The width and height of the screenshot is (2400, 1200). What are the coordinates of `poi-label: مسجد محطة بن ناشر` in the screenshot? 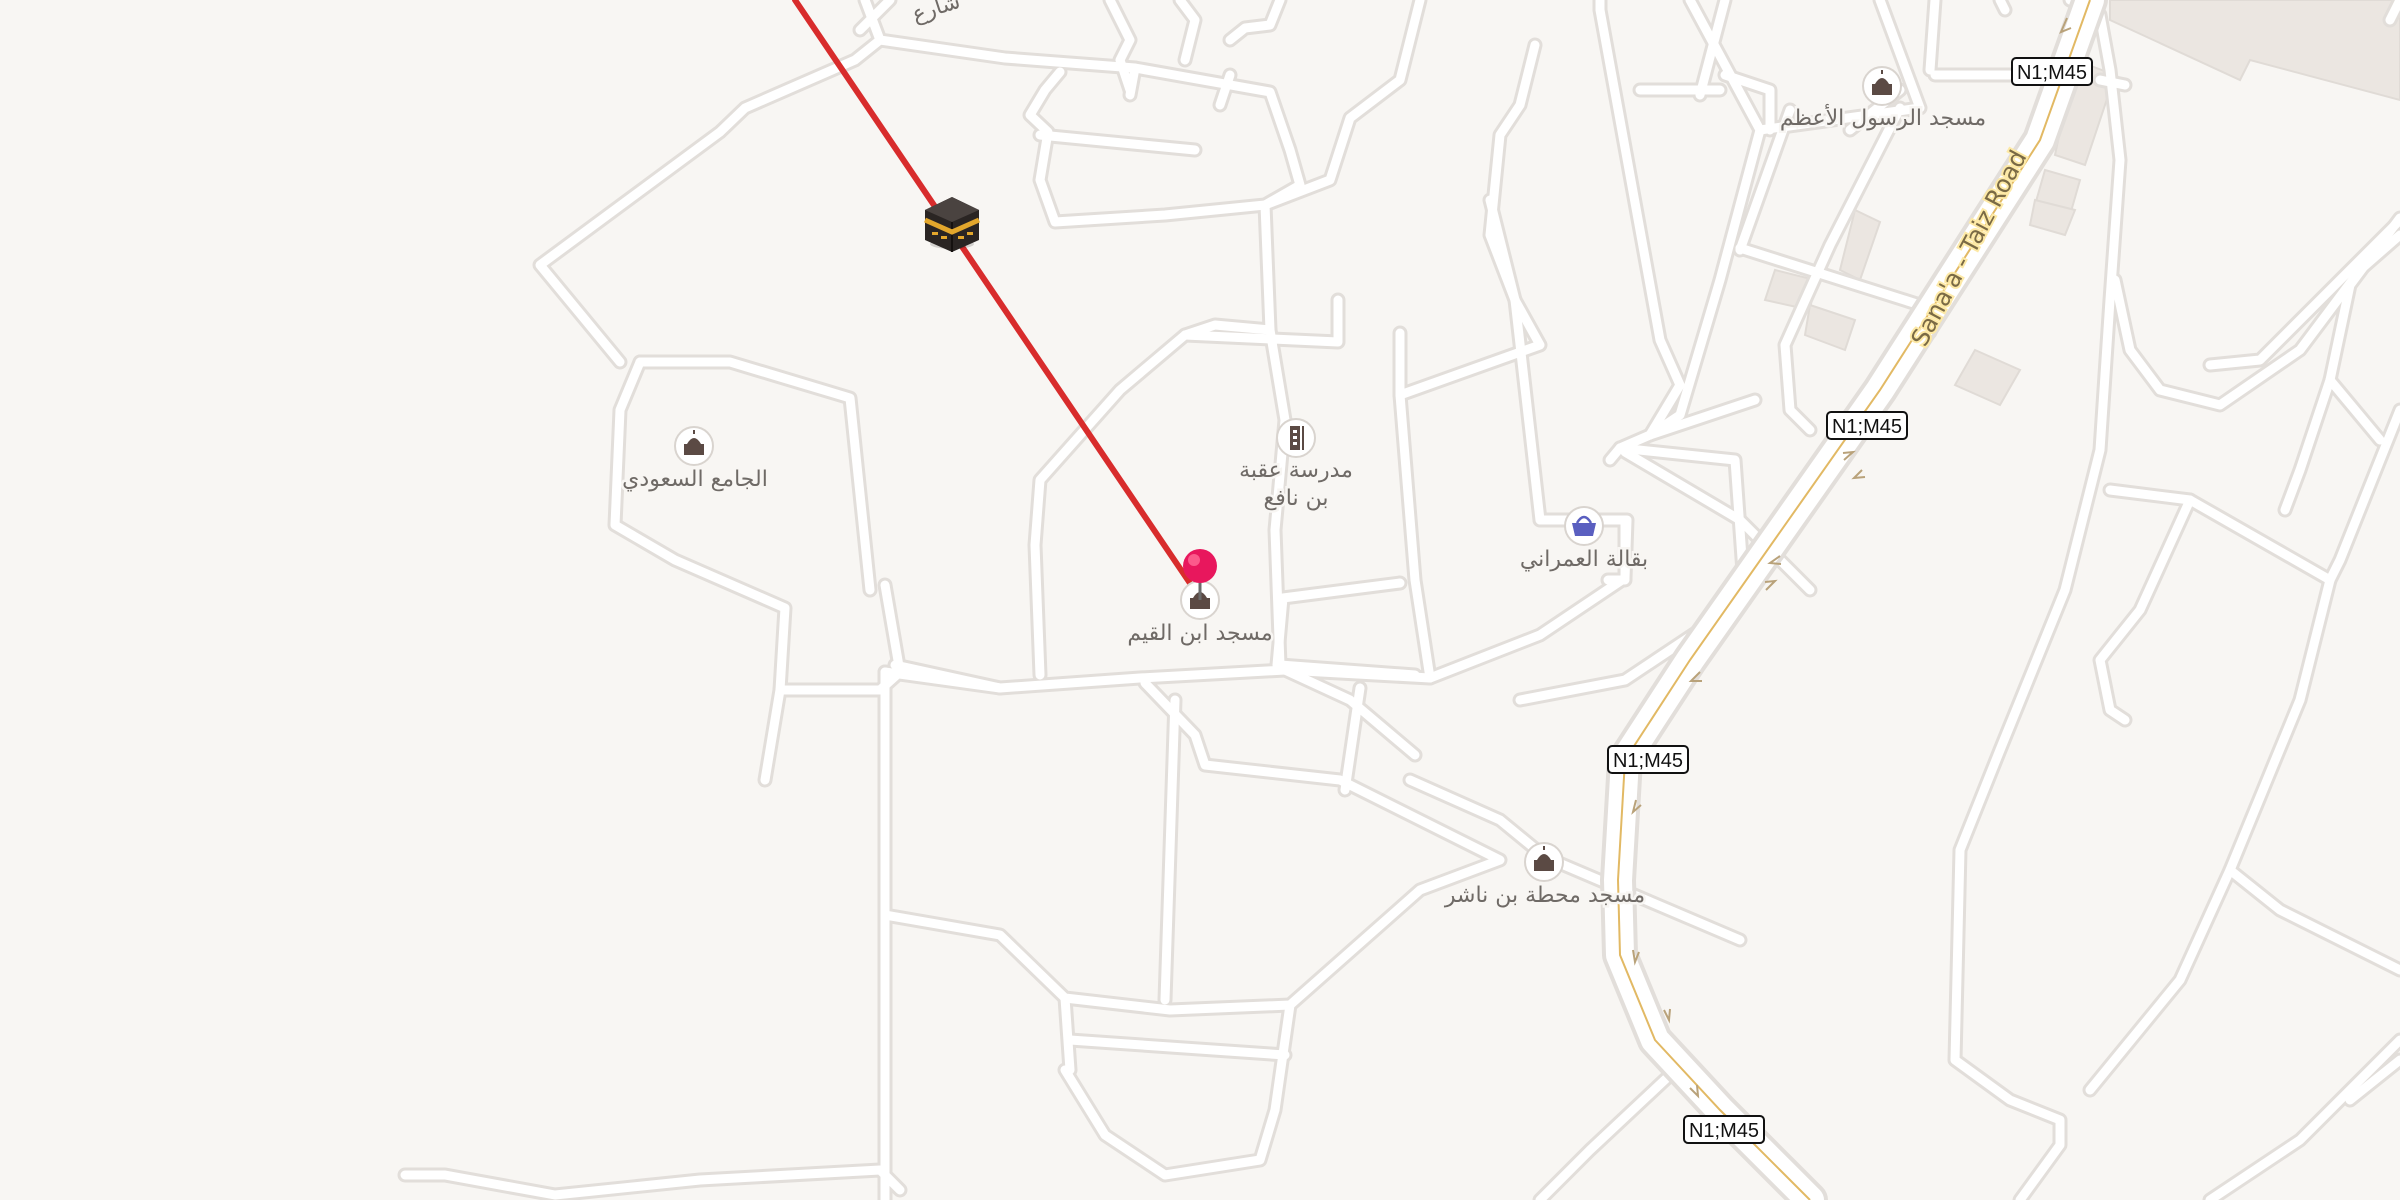 It's located at (1544, 895).